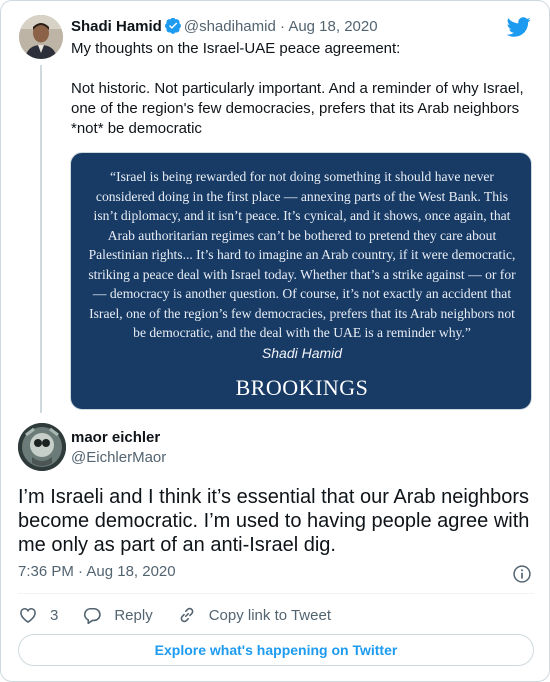  What do you see at coordinates (115, 437) in the screenshot?
I see `author-name: maor eichler` at bounding box center [115, 437].